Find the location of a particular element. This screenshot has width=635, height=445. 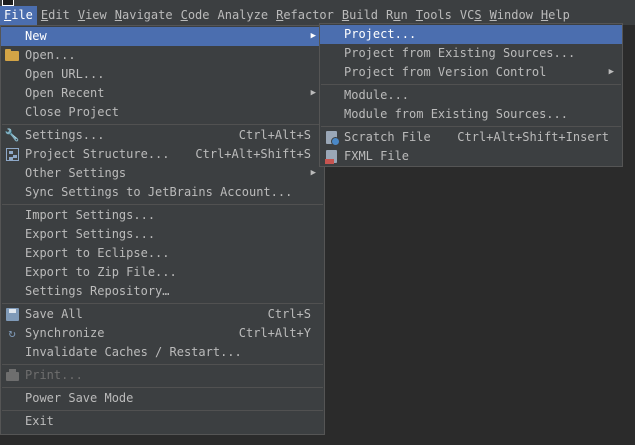

shortcut-text: Ctrl+Alt+Y is located at coordinates (274, 333).